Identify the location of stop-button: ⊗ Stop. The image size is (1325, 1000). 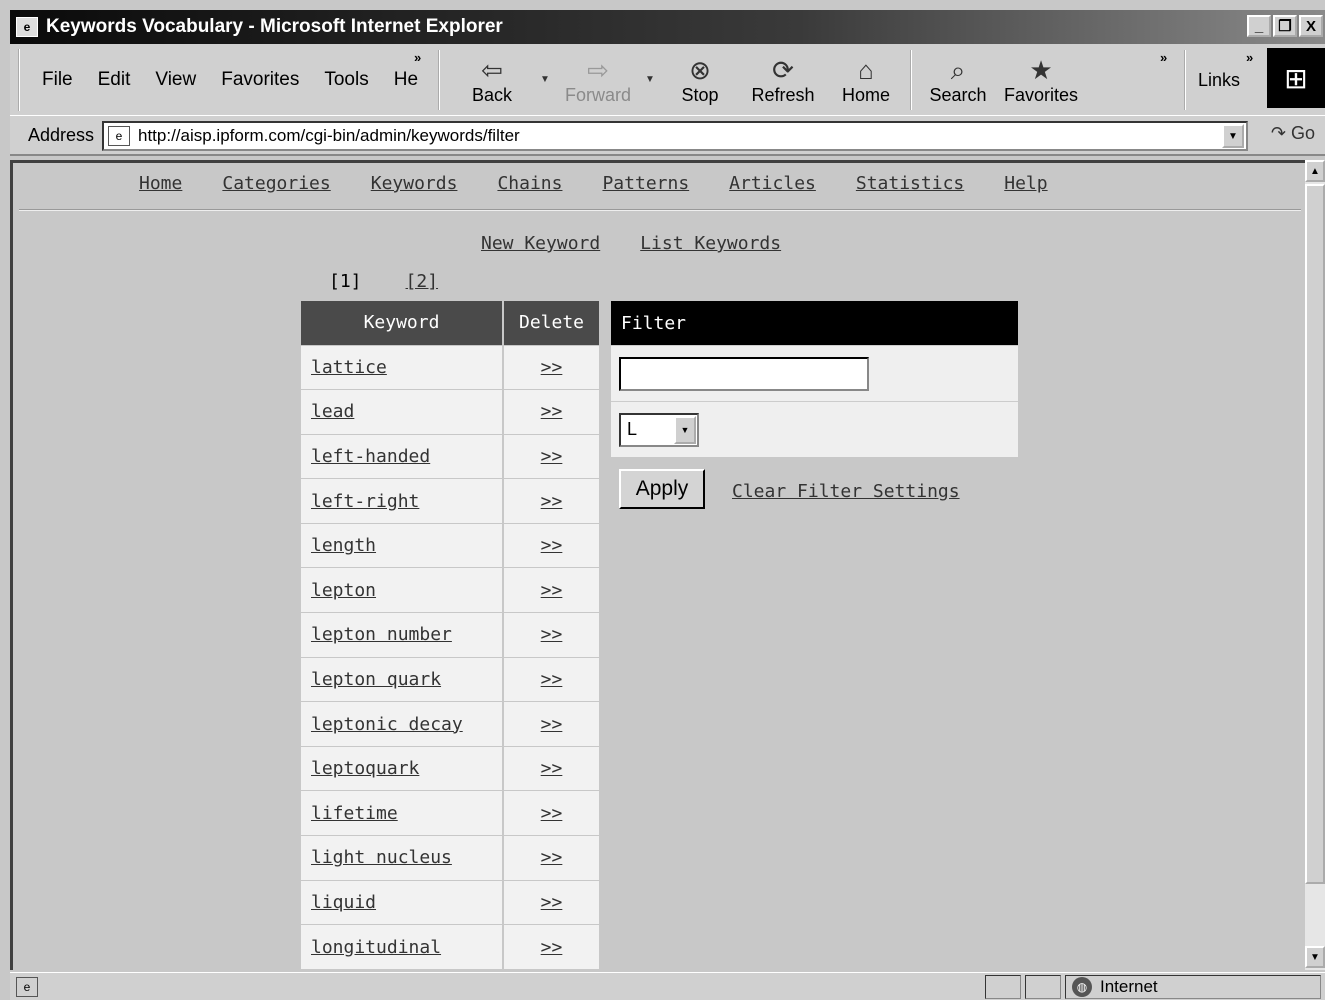
(700, 80).